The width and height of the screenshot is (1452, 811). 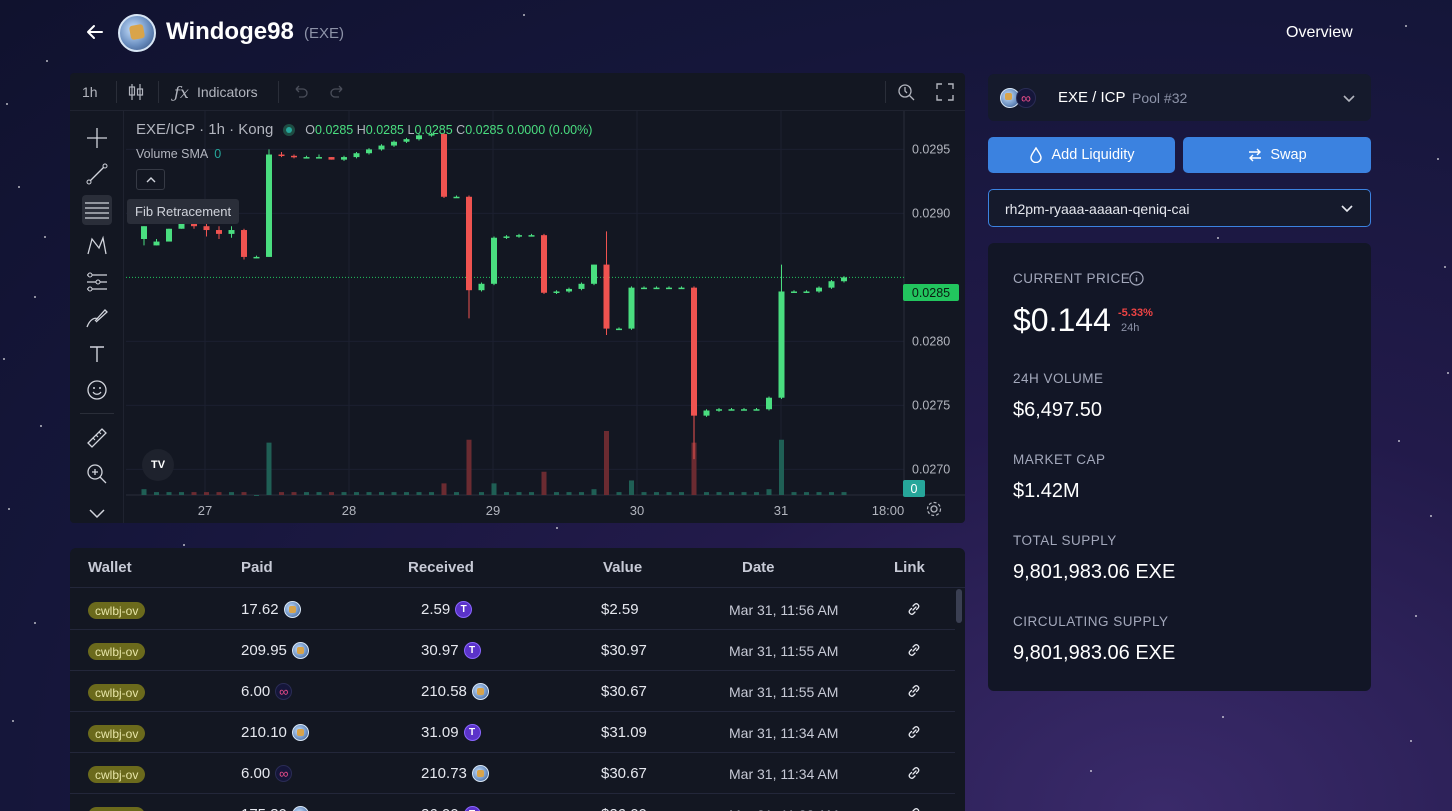 I want to click on ohlc-open: 0.0285, so click(x=334, y=129).